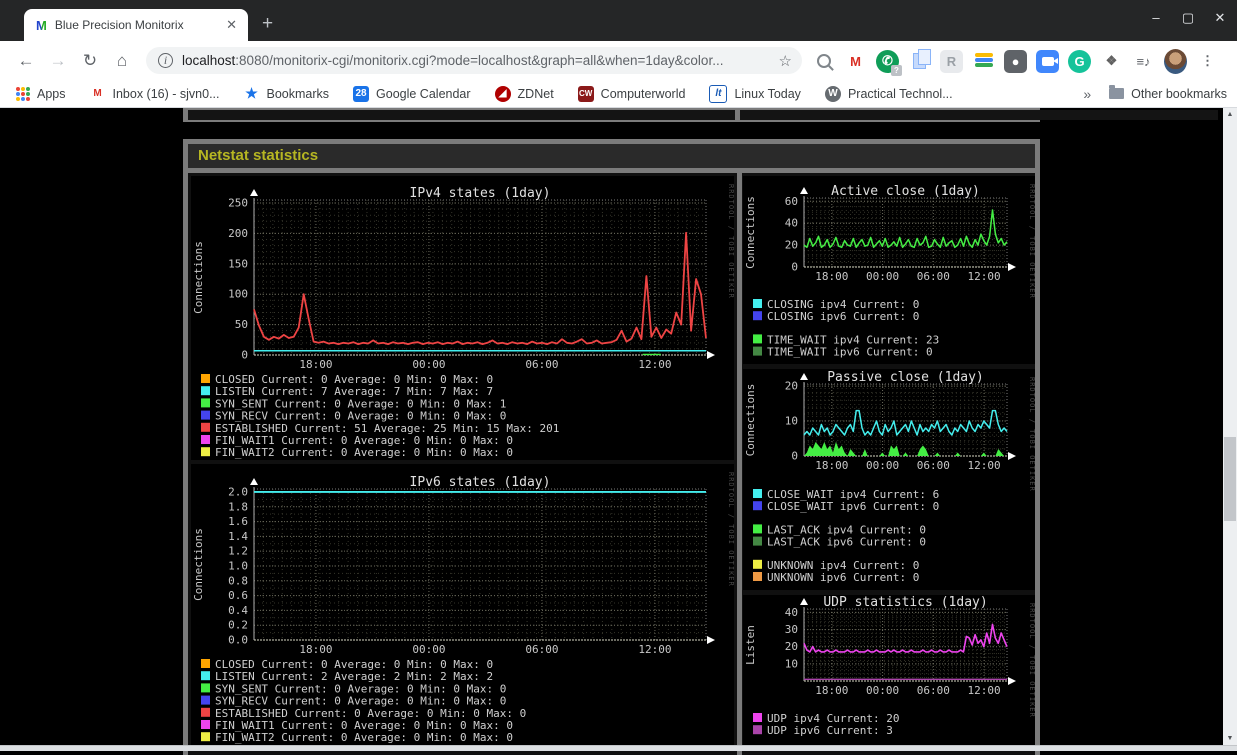 The height and width of the screenshot is (755, 1237). I want to click on apps-grid-icon, so click(23, 93).